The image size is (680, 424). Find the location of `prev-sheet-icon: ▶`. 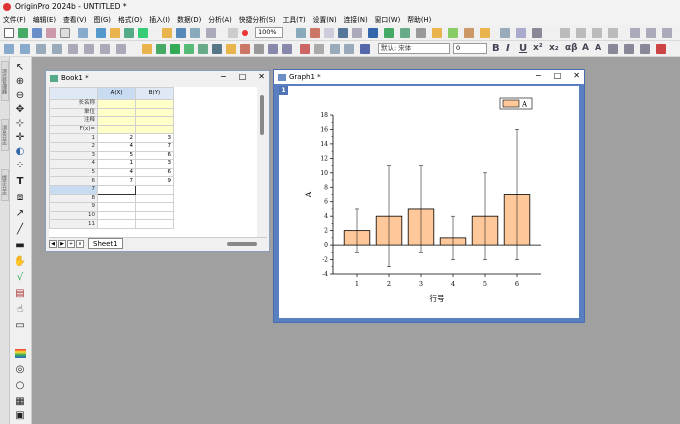

prev-sheet-icon: ▶ is located at coordinates (62, 243).